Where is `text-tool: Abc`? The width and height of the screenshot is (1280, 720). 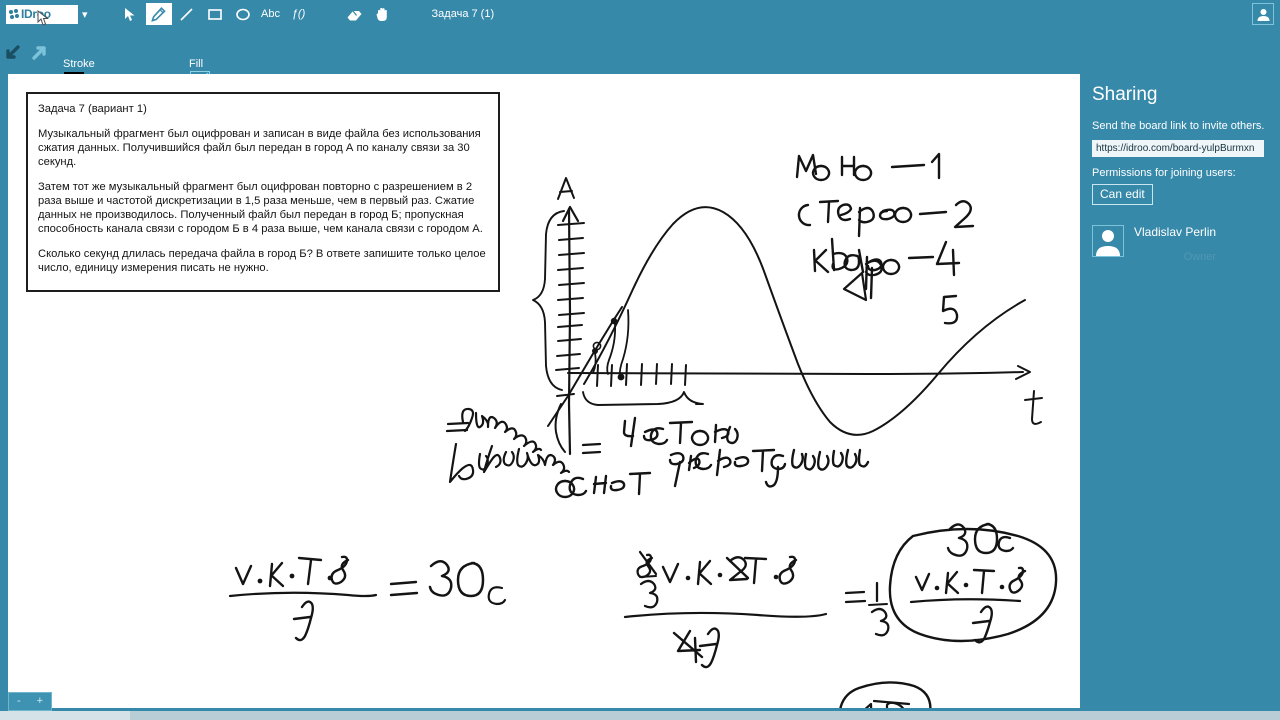 text-tool: Abc is located at coordinates (271, 14).